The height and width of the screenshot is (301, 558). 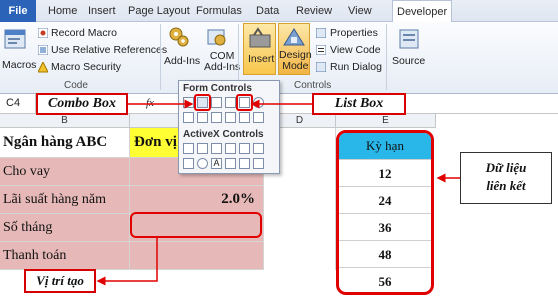 I want to click on term-list-header: Kỳ hạn, so click(x=385, y=146).